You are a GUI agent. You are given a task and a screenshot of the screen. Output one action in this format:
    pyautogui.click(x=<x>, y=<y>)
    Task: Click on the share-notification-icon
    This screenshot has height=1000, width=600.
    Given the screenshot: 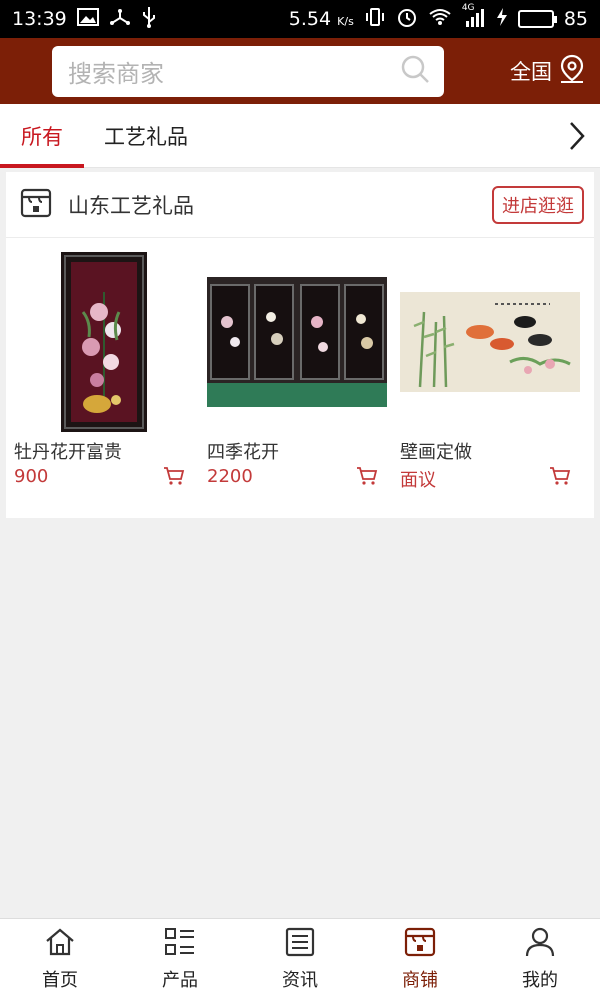 What is the action you would take?
    pyautogui.click(x=120, y=19)
    